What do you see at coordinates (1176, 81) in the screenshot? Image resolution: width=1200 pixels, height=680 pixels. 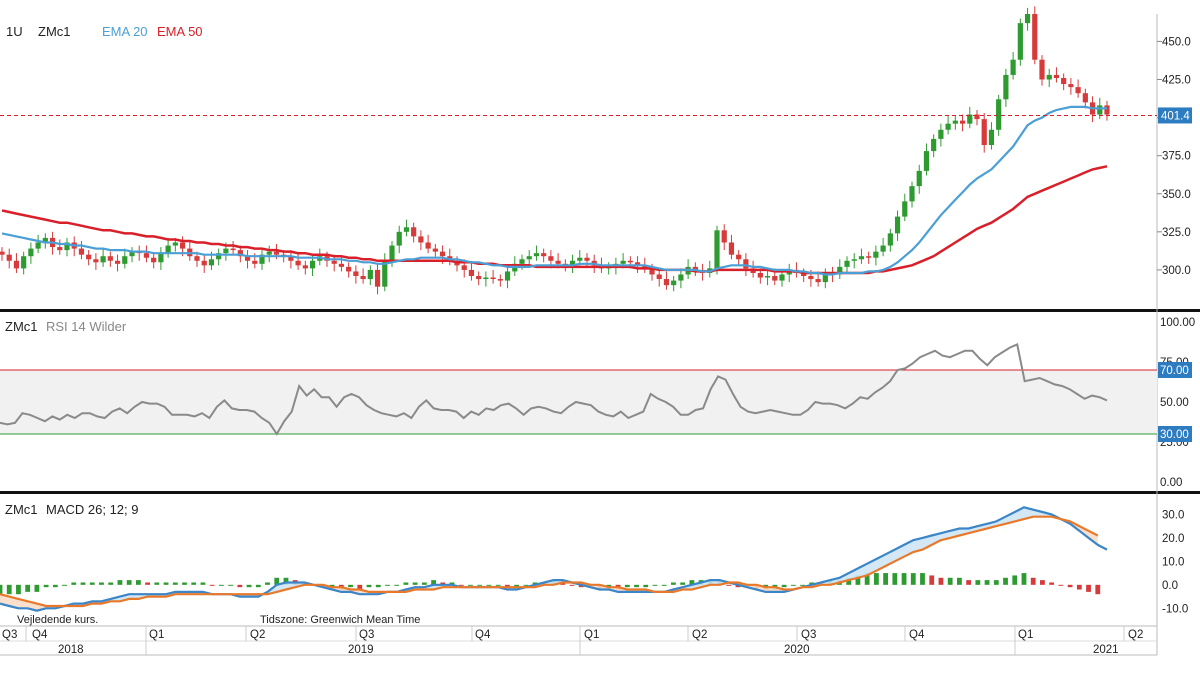 I see `price-tick-label: 425.0` at bounding box center [1176, 81].